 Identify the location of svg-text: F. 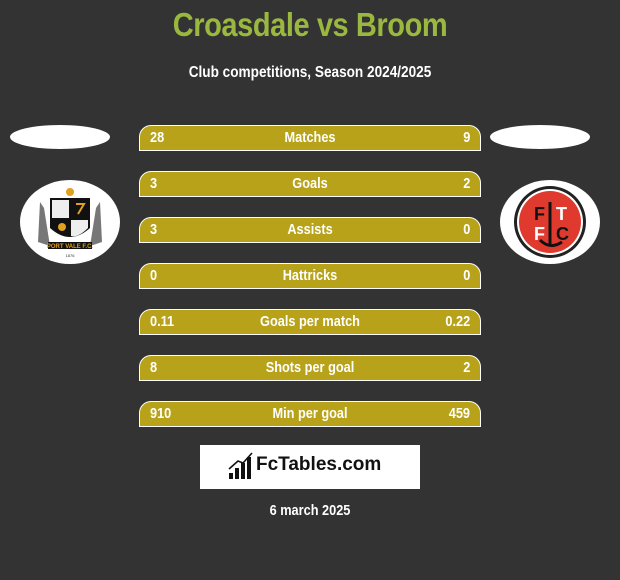
(539, 214).